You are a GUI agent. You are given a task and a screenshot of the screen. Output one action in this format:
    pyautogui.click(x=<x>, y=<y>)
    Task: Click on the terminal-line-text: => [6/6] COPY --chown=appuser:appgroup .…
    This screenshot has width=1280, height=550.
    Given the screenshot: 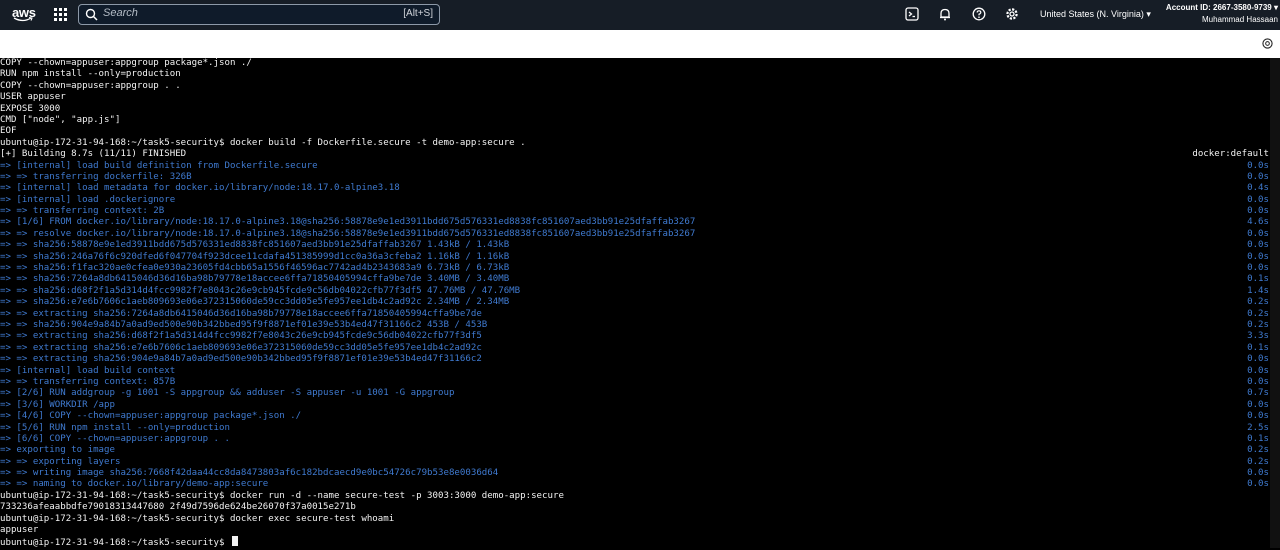 What is the action you would take?
    pyautogui.click(x=115, y=438)
    